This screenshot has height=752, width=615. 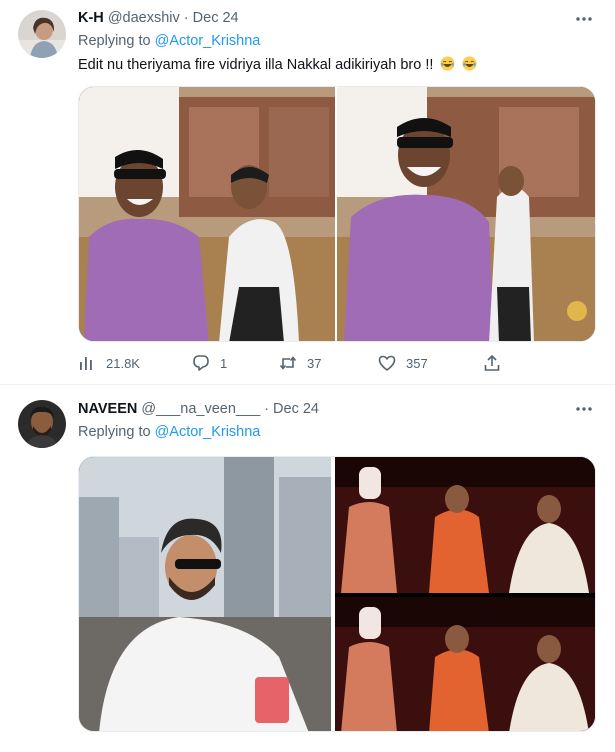 I want to click on like-count: 357, so click(x=417, y=363).